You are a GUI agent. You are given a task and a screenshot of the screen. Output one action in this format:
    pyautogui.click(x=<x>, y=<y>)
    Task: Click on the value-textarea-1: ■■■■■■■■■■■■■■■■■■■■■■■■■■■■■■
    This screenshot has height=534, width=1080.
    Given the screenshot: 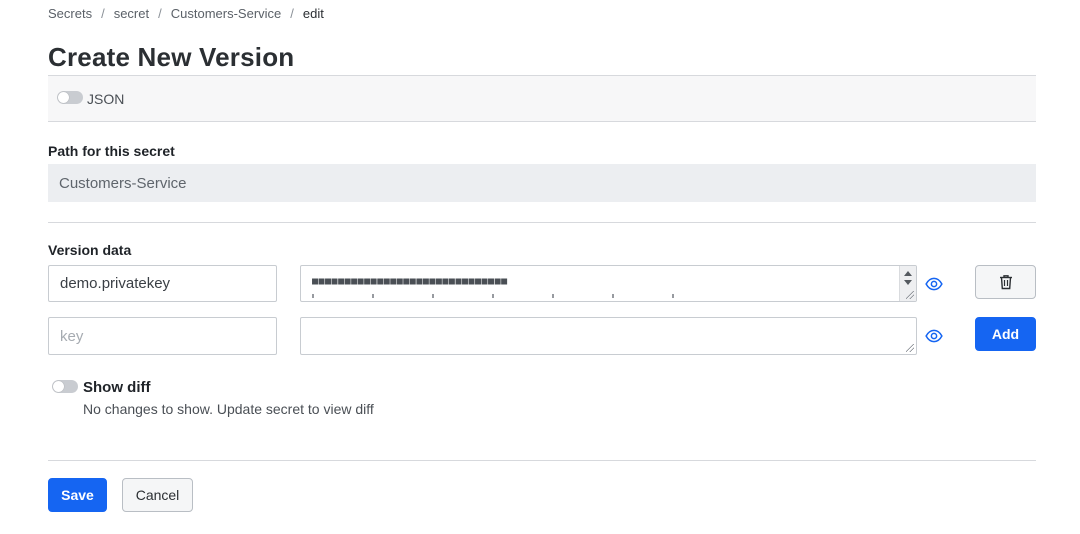 What is the action you would take?
    pyautogui.click(x=608, y=283)
    